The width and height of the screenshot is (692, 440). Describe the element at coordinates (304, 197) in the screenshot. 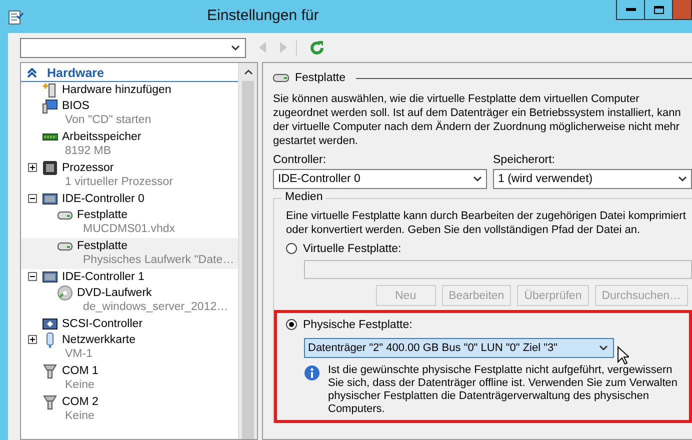

I see `group-title: Medien` at that location.